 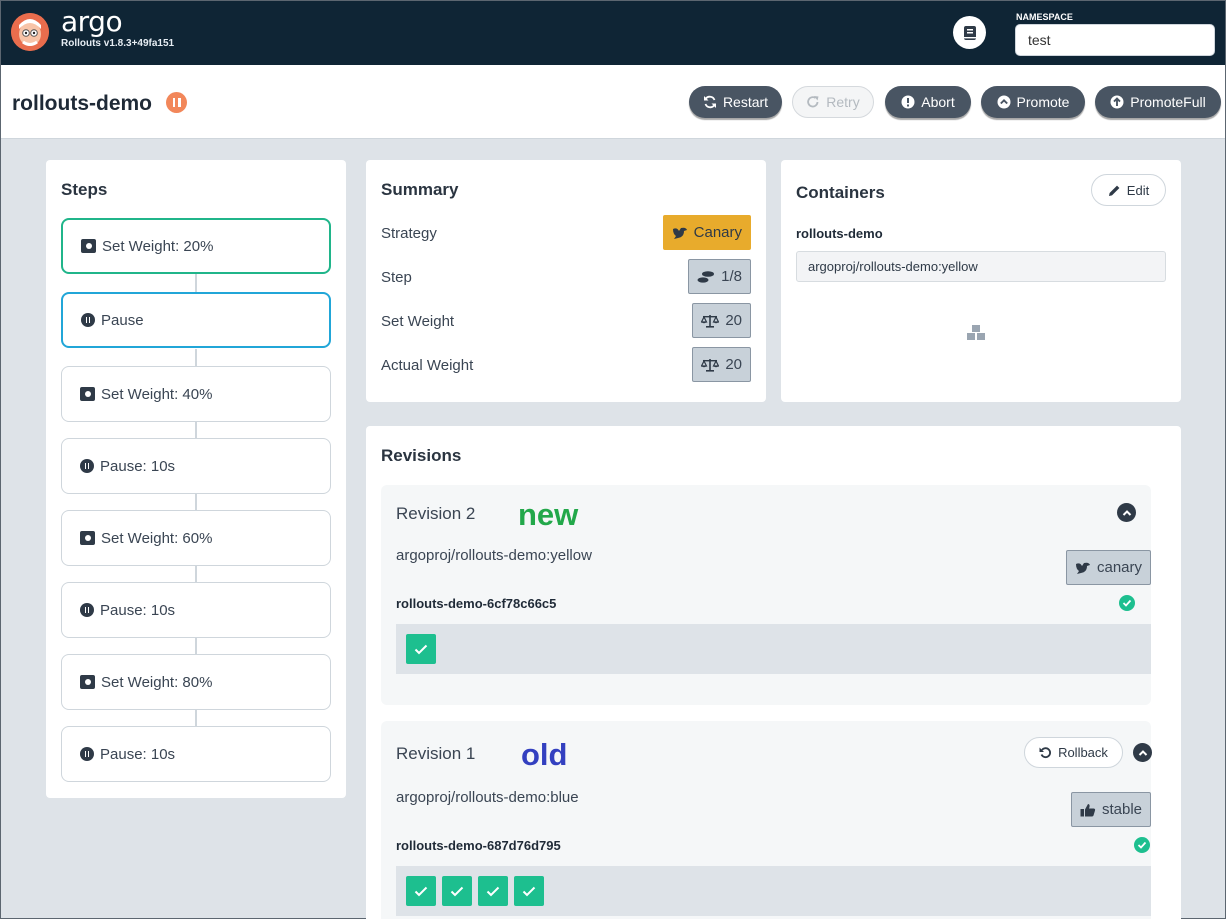 I want to click on abort-button: Abort, so click(x=928, y=102).